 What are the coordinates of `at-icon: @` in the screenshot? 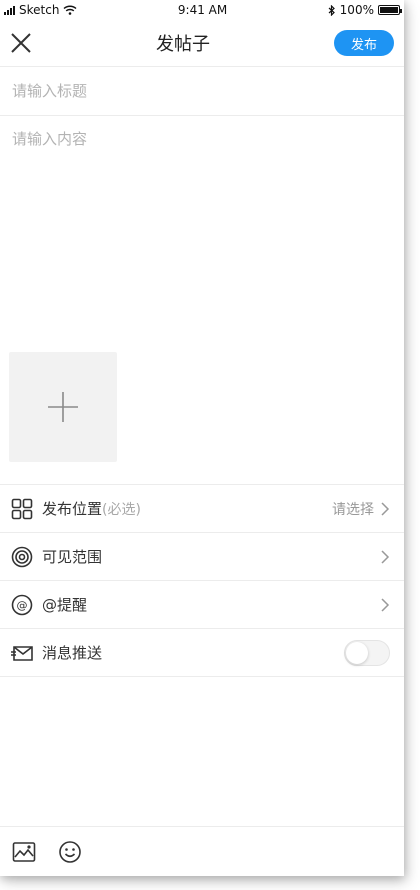 It's located at (22, 605).